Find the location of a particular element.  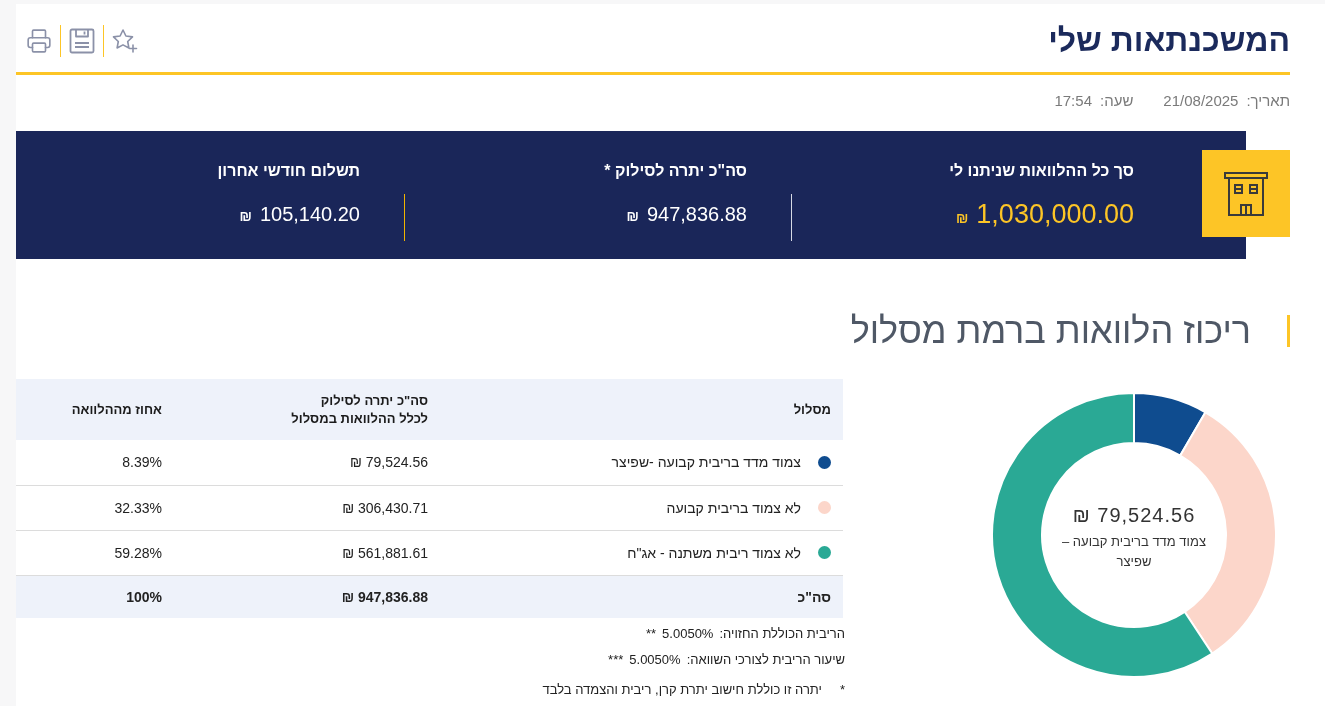

table-cell: 79,524.56 ₪ is located at coordinates (307, 462).